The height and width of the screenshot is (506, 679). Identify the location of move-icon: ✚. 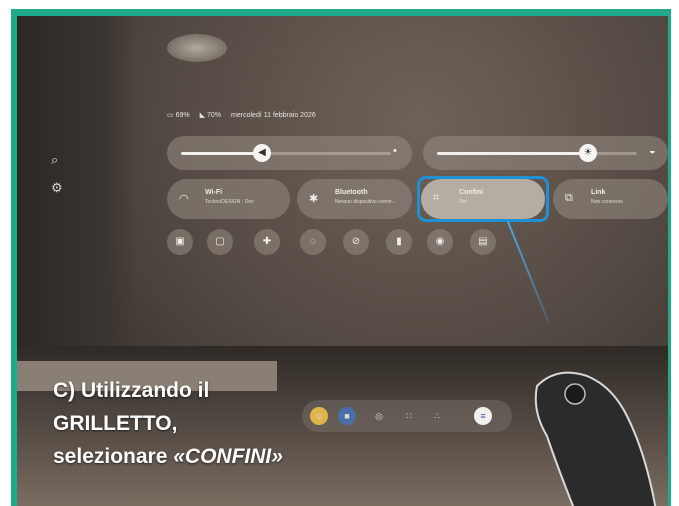
(267, 242).